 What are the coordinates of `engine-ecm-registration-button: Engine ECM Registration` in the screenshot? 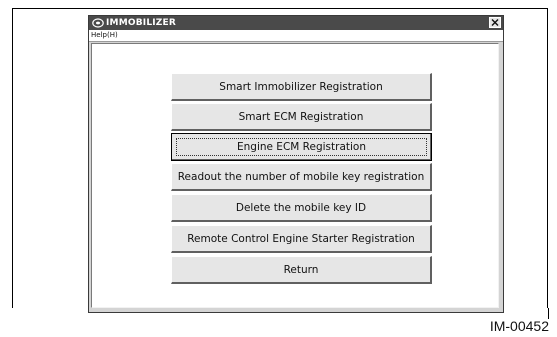 It's located at (301, 147).